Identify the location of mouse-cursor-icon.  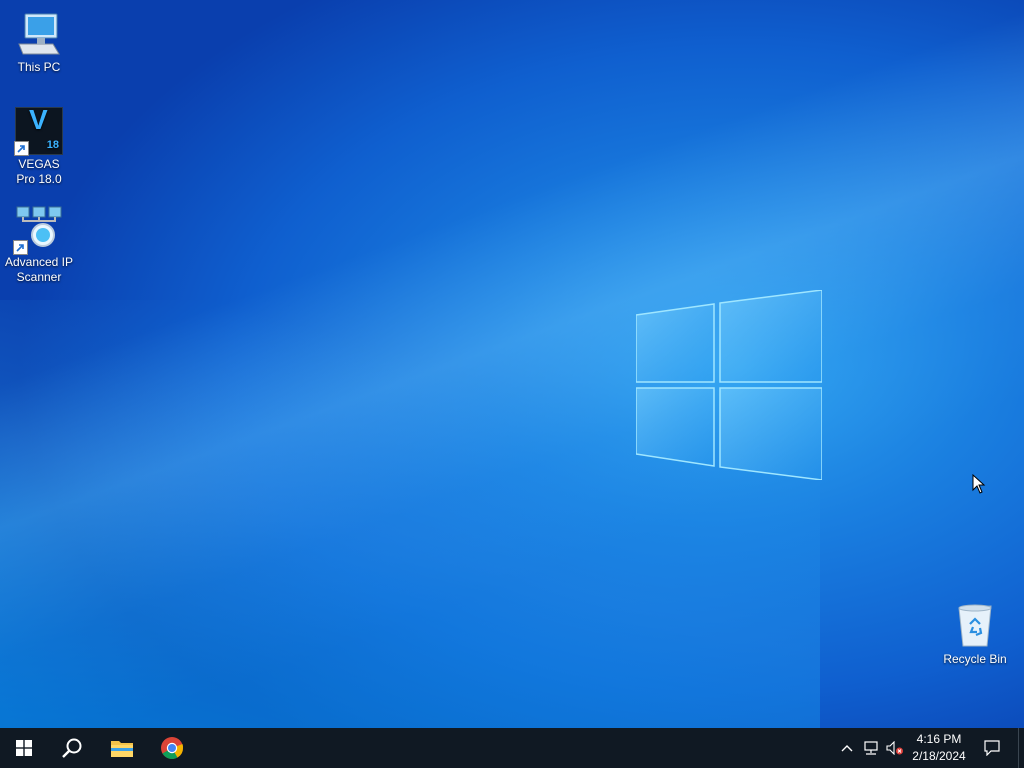
(979, 484).